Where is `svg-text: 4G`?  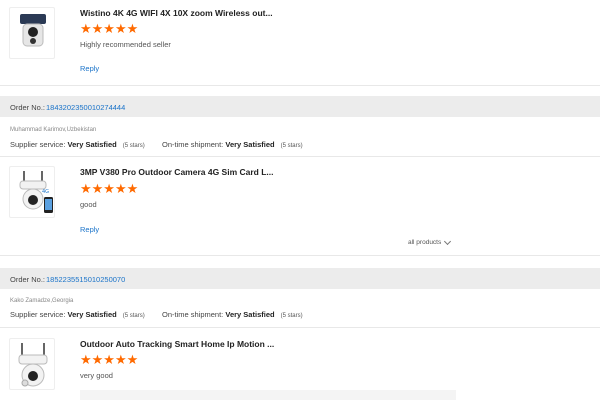
svg-text: 4G is located at coordinates (45, 192).